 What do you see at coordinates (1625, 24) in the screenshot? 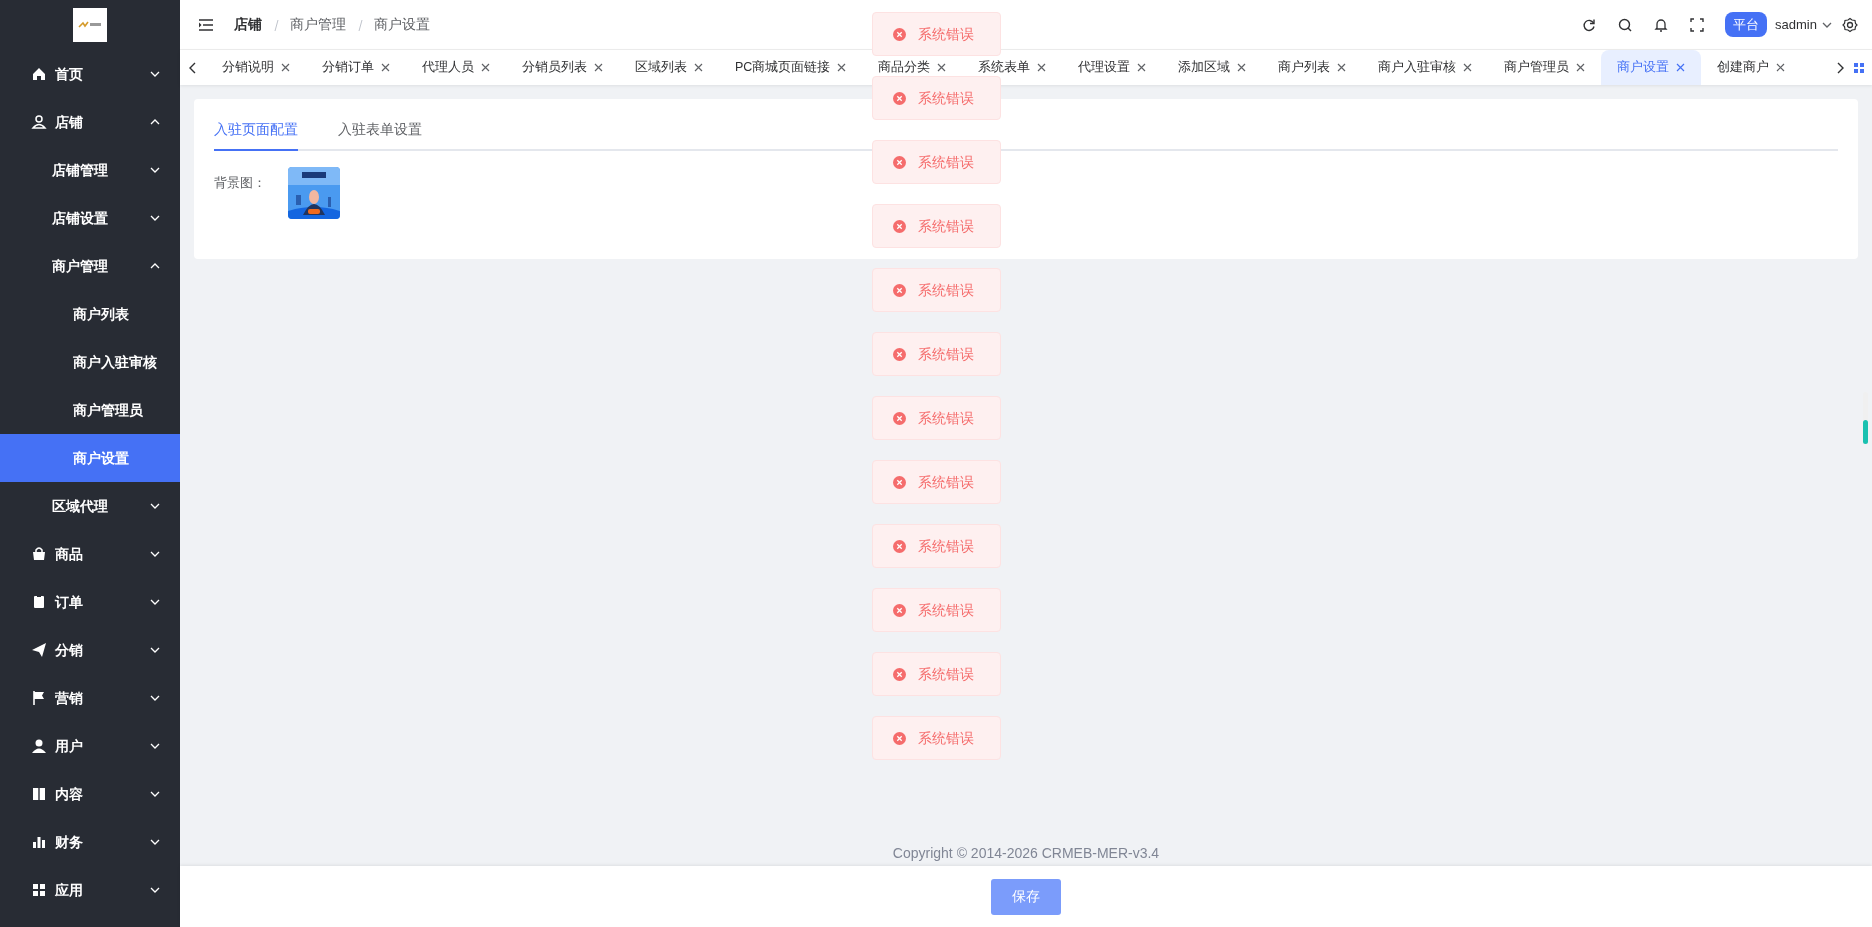
I see `search-icon` at bounding box center [1625, 24].